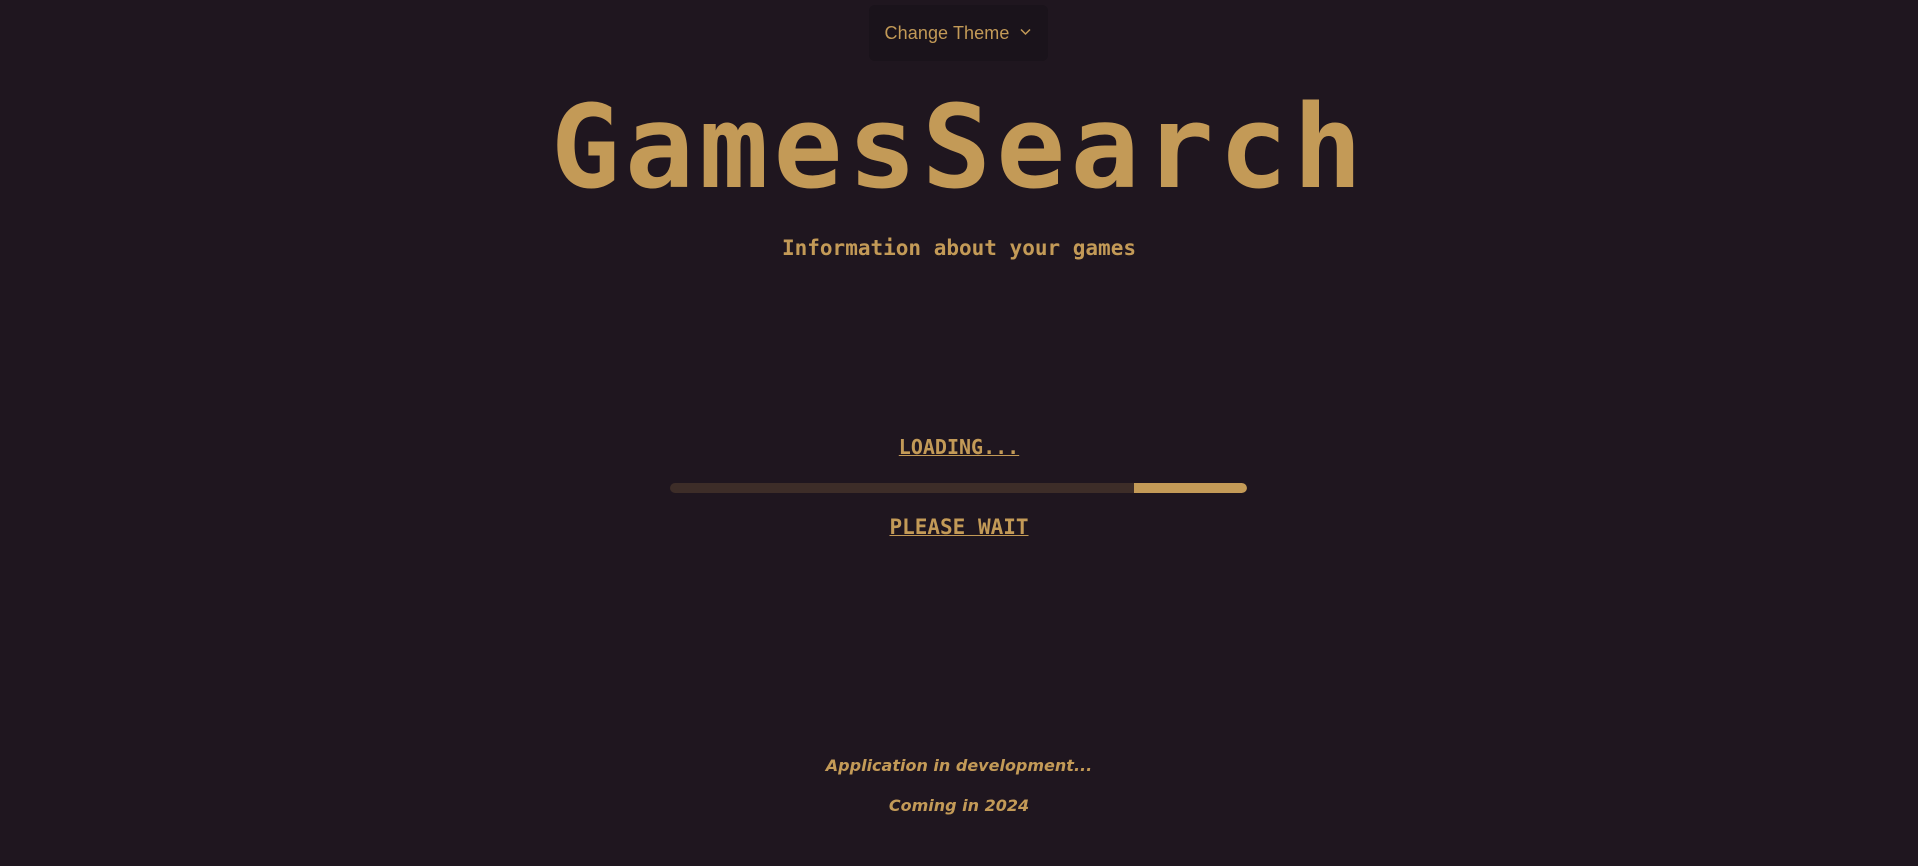 The height and width of the screenshot is (866, 1918). I want to click on loading-progress-fill, so click(1190, 488).